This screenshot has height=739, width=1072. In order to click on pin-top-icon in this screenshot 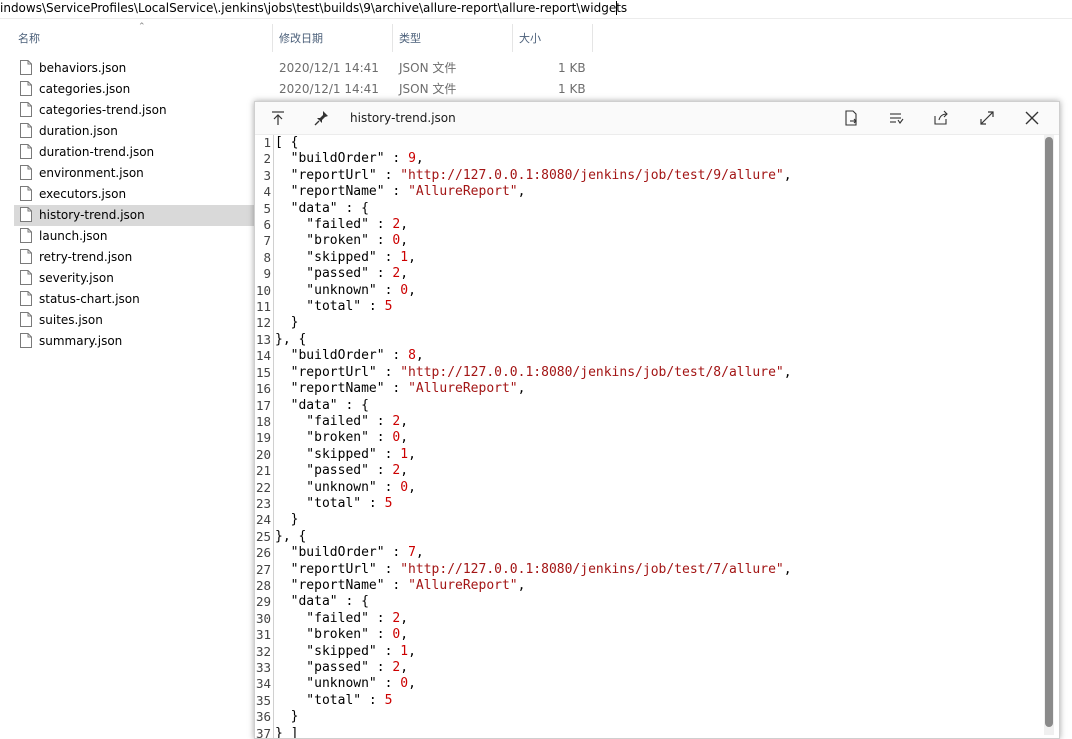, I will do `click(278, 118)`.